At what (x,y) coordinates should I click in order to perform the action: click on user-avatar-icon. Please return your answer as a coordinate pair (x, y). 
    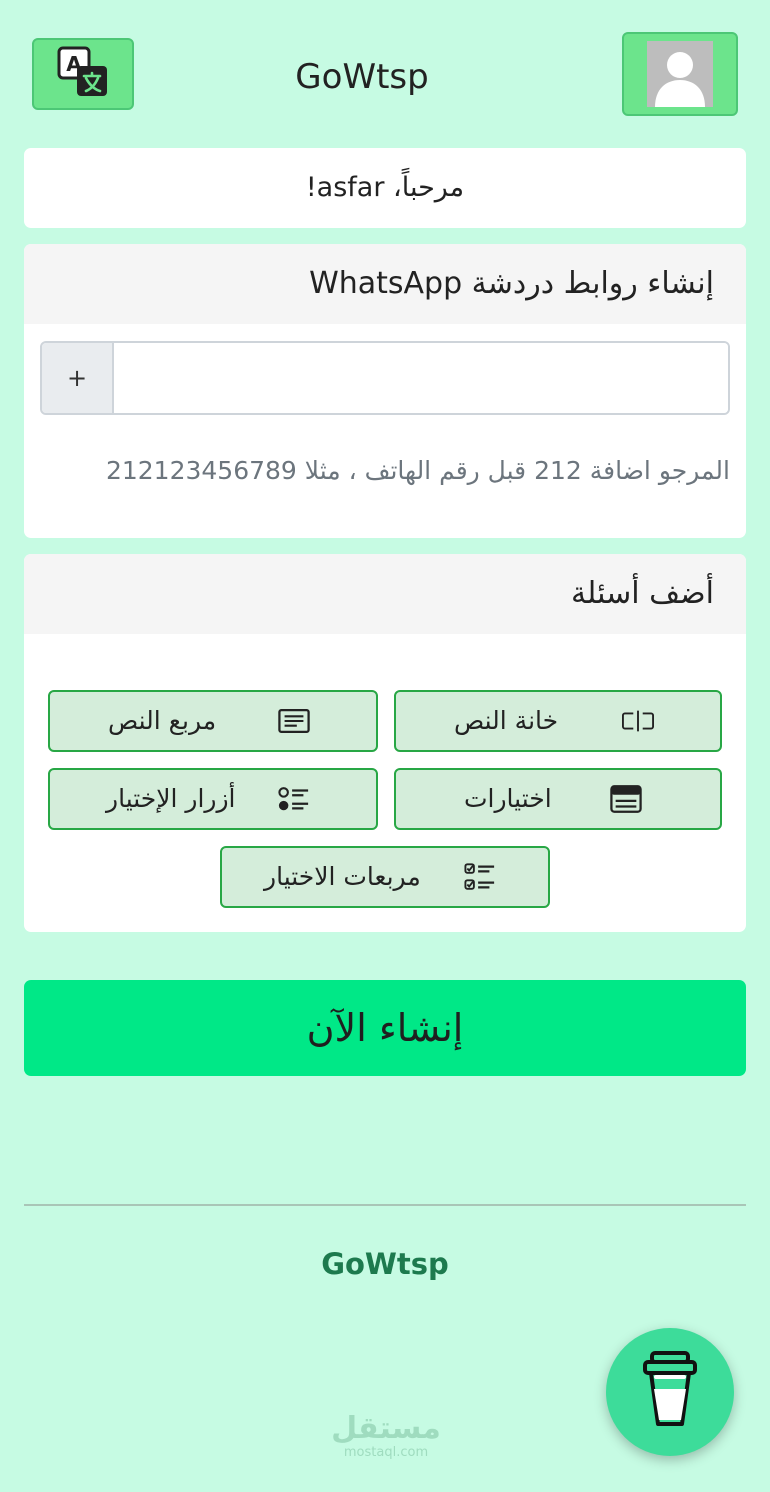
    Looking at the image, I should click on (680, 74).